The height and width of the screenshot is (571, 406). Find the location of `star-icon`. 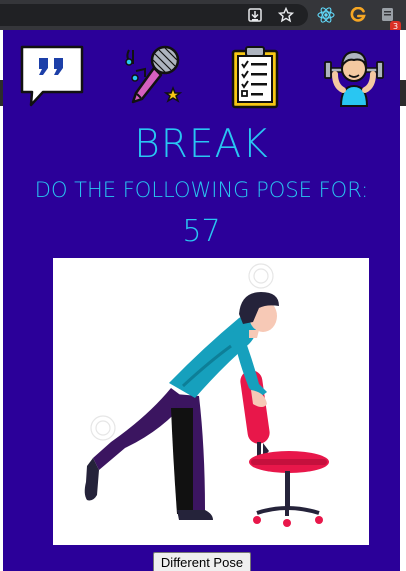

star-icon is located at coordinates (286, 15).